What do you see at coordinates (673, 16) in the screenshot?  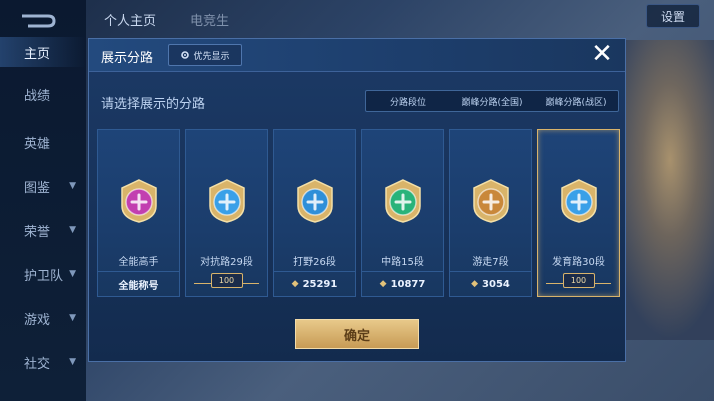 I see `settings-button: 设置` at bounding box center [673, 16].